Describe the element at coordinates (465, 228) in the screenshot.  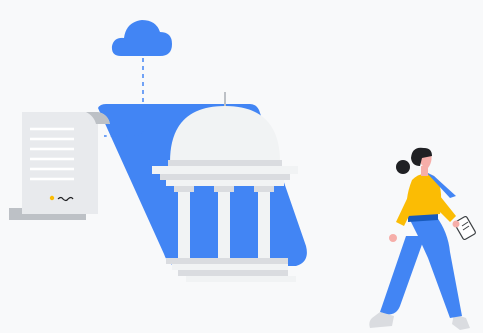
I see `tablet-icon` at that location.